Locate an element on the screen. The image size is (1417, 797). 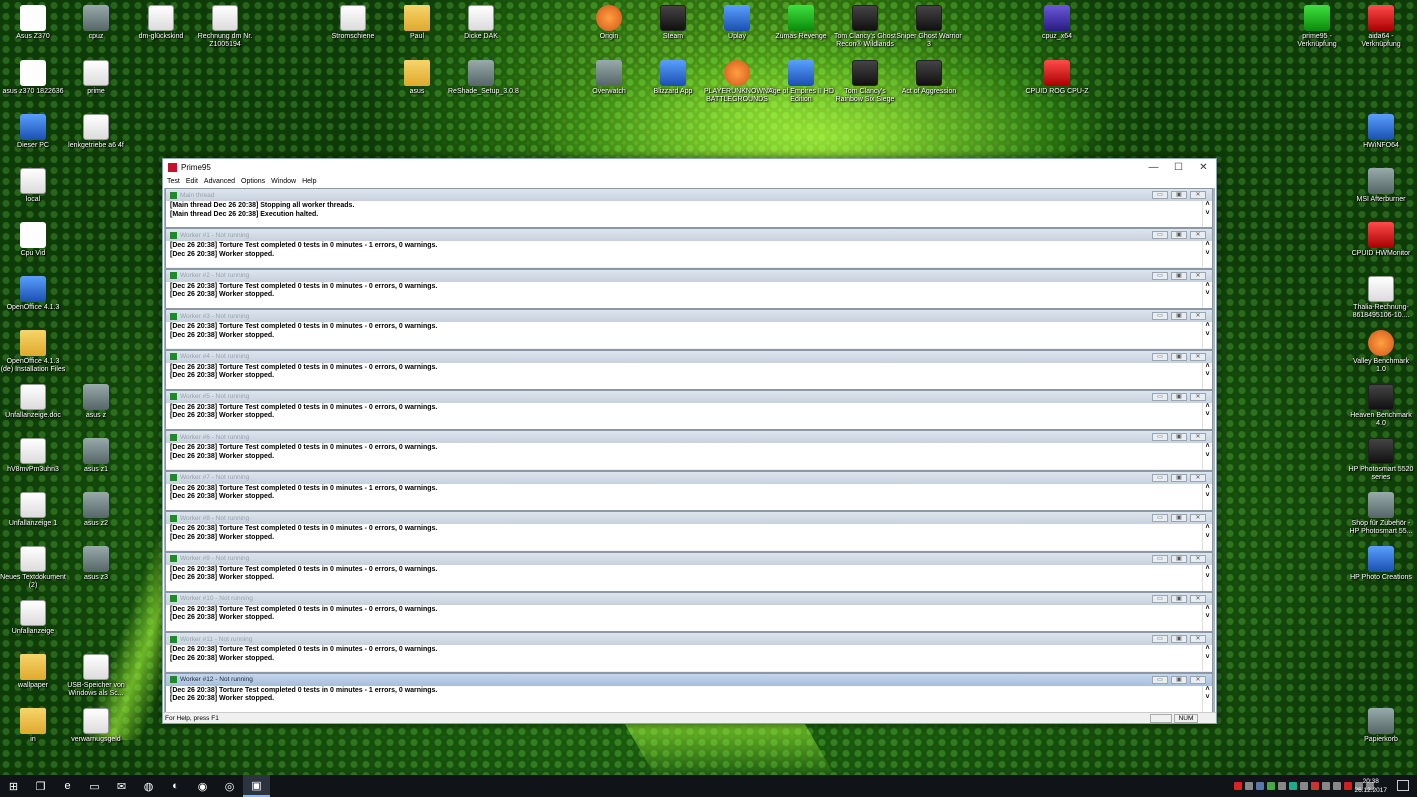
worker-window-titlebar: Worker #11 - Not running ▭ ▣ ✕ is located at coordinates (689, 639).